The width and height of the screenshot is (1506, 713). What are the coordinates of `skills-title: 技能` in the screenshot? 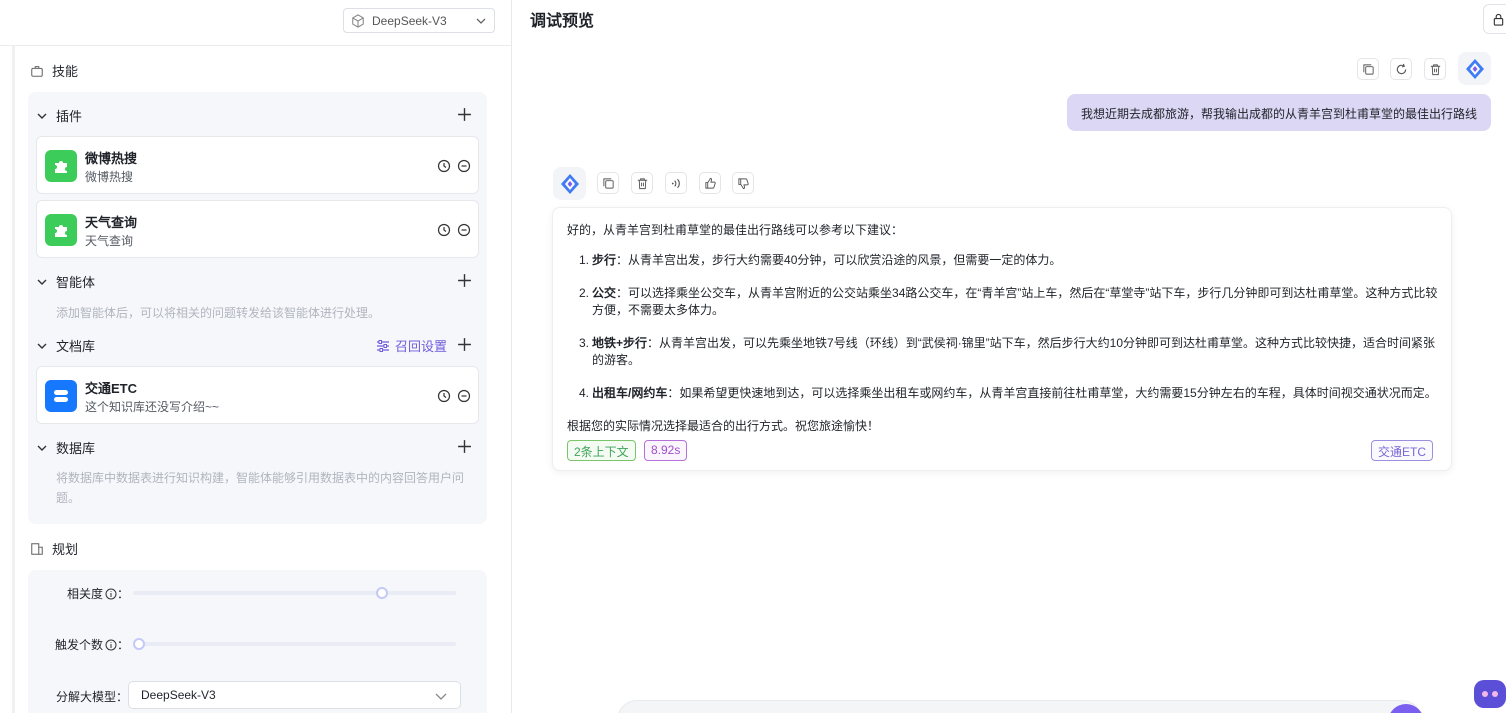 It's located at (54, 70).